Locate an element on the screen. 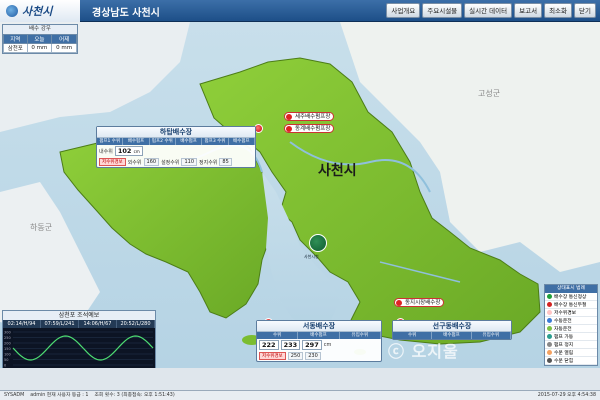 The width and height of the screenshot is (600, 400). legend-label: 배수장 통신두절 is located at coordinates (570, 305).